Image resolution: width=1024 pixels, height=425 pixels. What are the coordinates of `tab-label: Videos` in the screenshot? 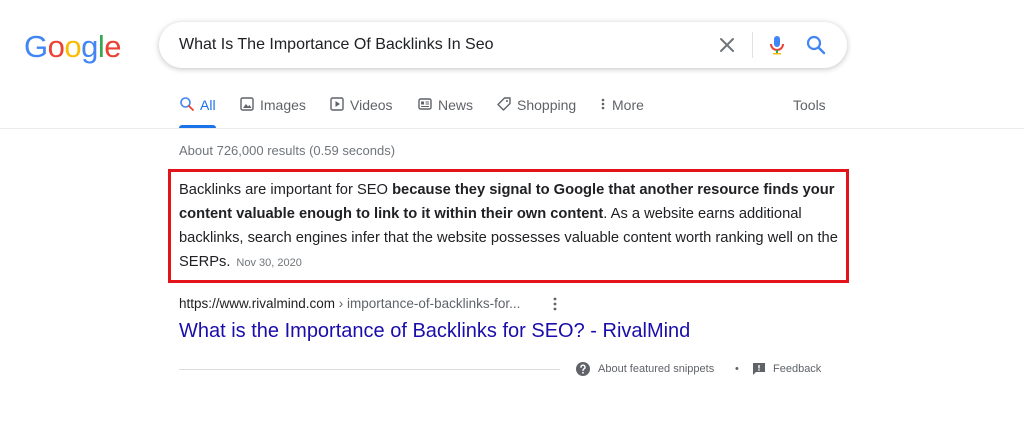 It's located at (371, 105).